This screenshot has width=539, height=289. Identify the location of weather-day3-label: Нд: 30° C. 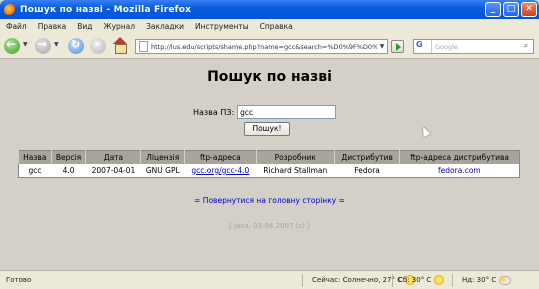
(479, 280).